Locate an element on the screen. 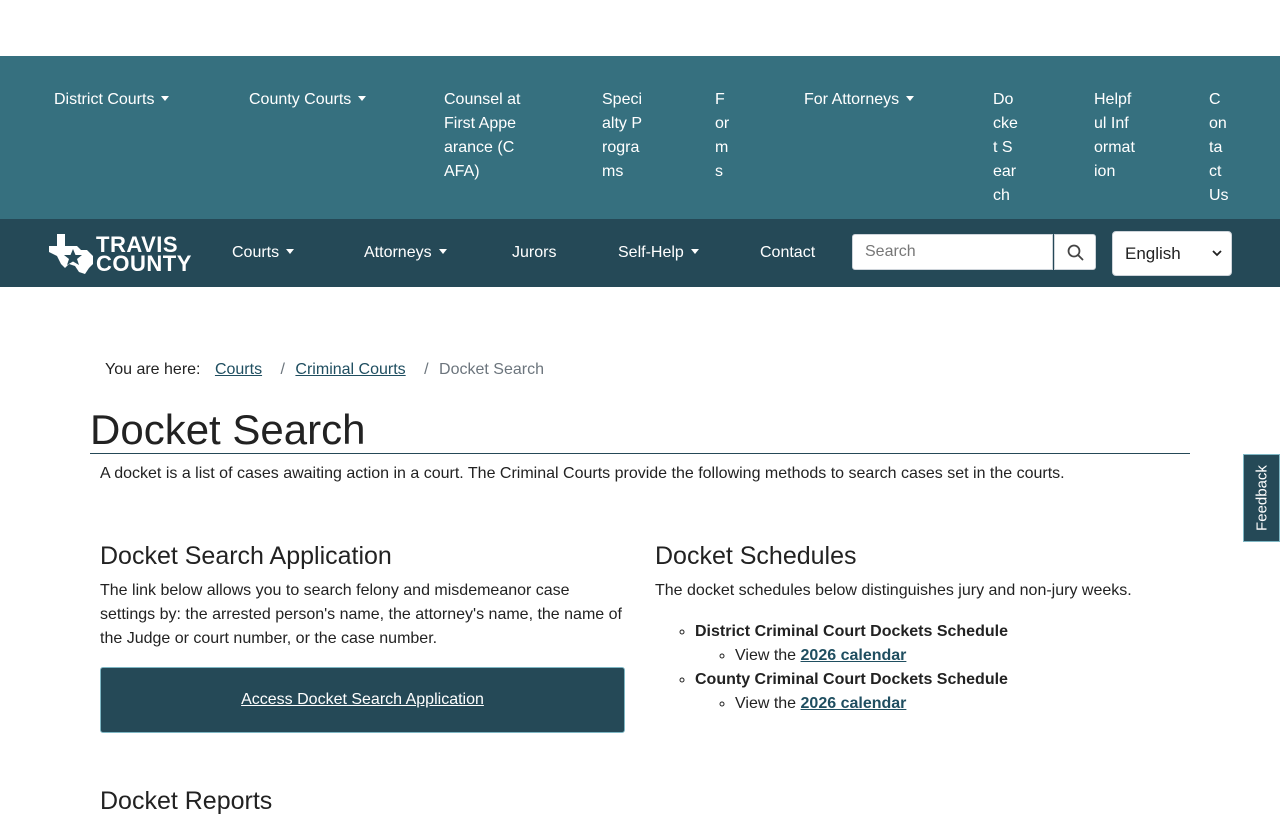  search-icon is located at coordinates (1075, 252).